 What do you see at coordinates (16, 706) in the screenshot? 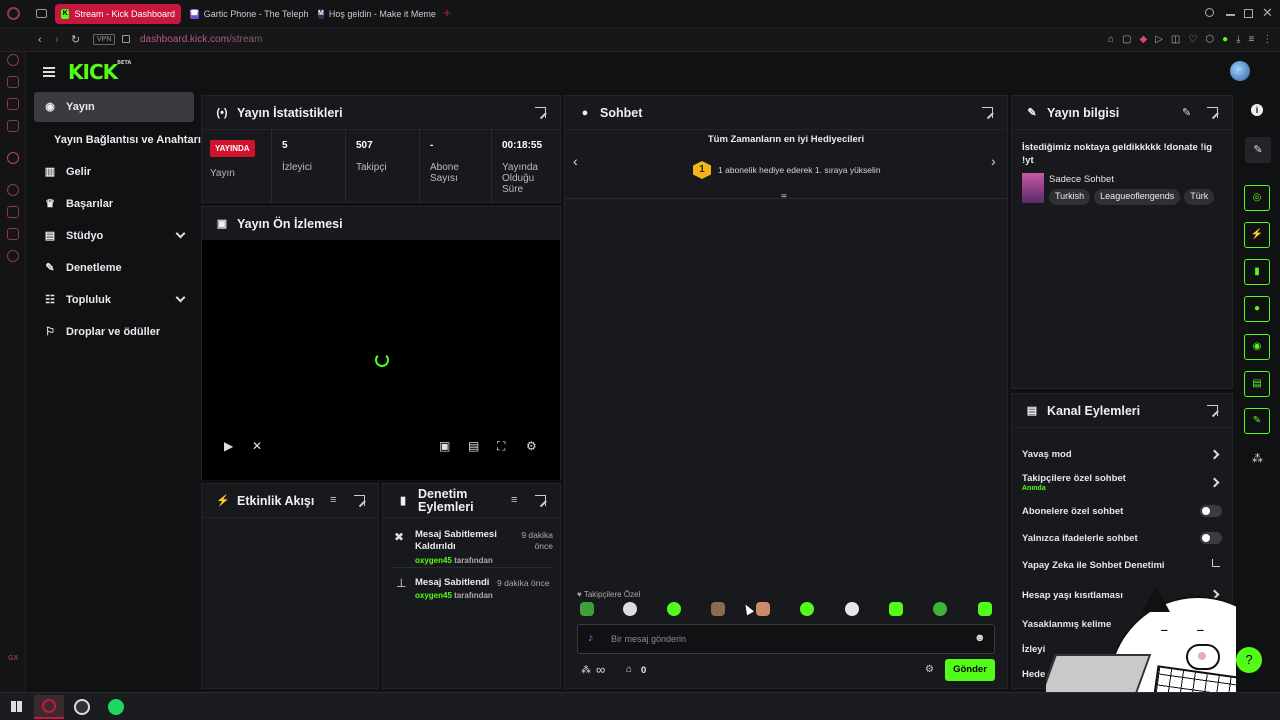
I see `windows-start-icon` at bounding box center [16, 706].